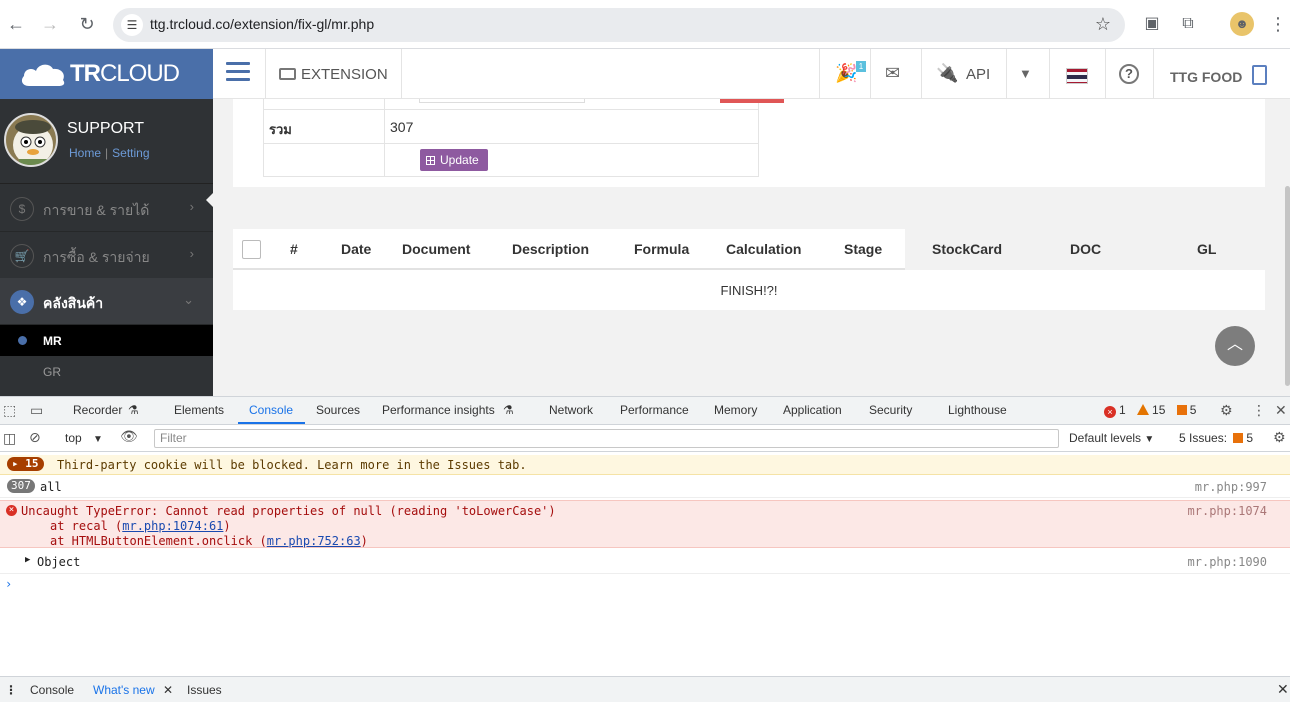 This screenshot has width=1290, height=702. I want to click on drawer-menu-icon: ⋮, so click(11, 690).